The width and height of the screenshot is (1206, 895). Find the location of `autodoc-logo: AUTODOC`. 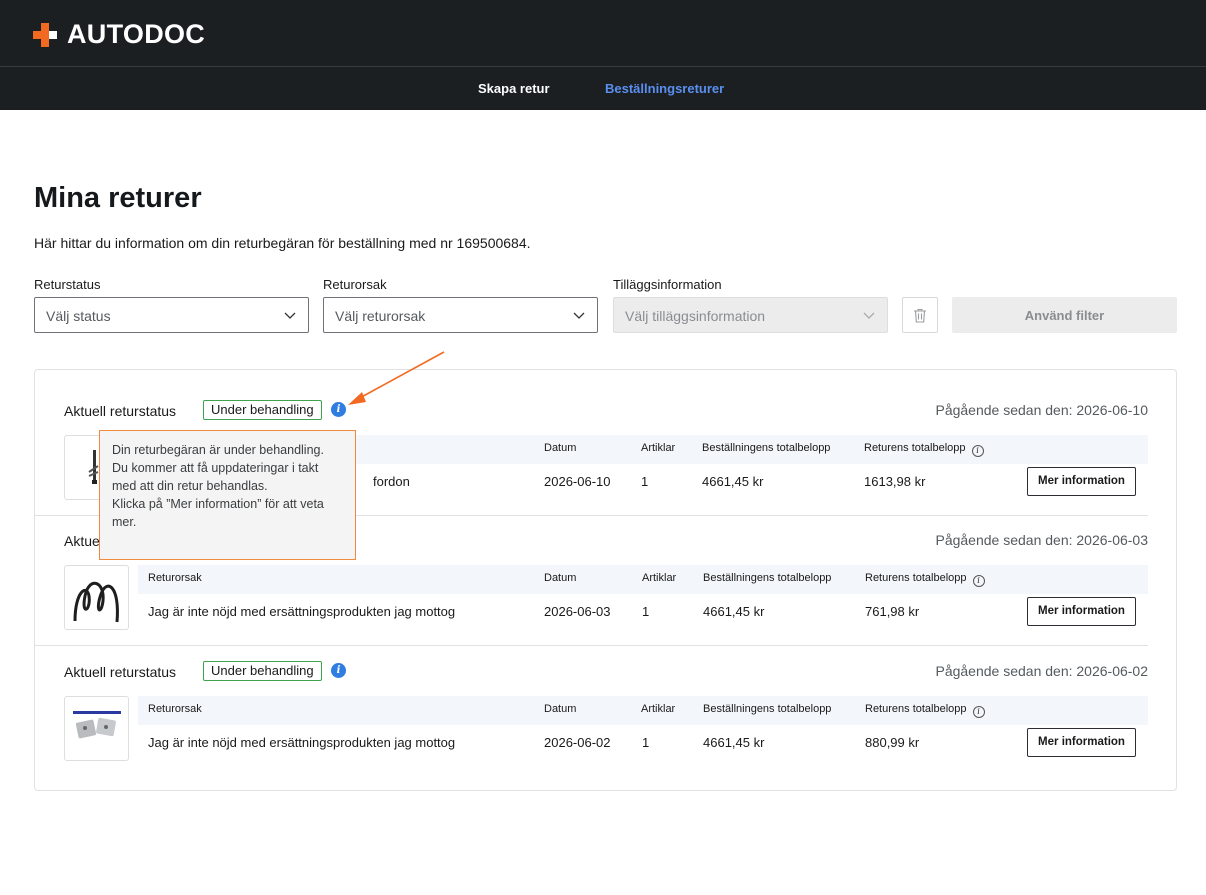

autodoc-logo: AUTODOC is located at coordinates (119, 34).